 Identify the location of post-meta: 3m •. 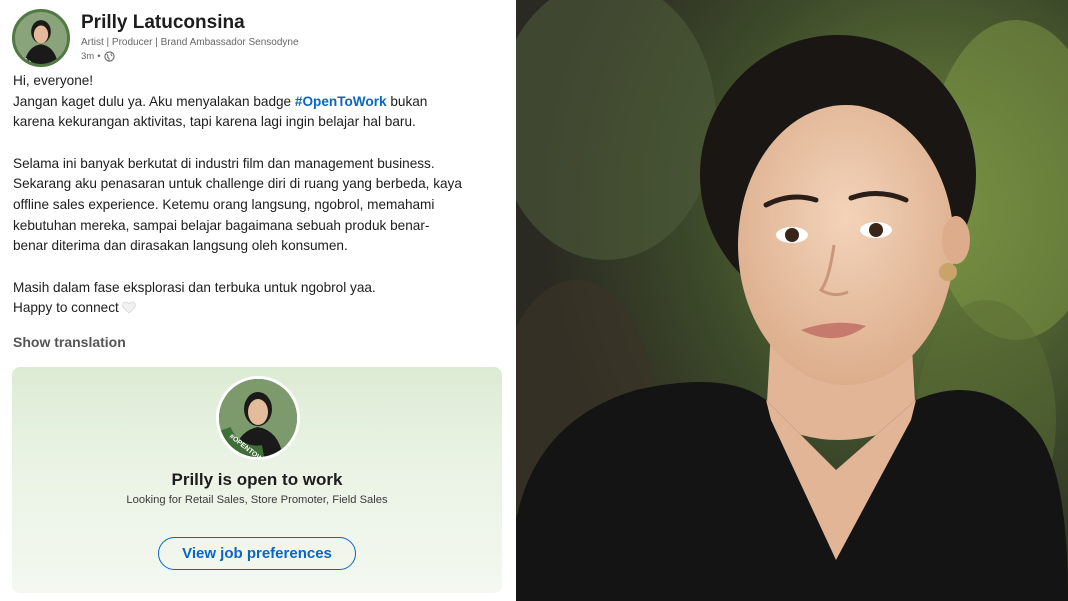
(98, 56).